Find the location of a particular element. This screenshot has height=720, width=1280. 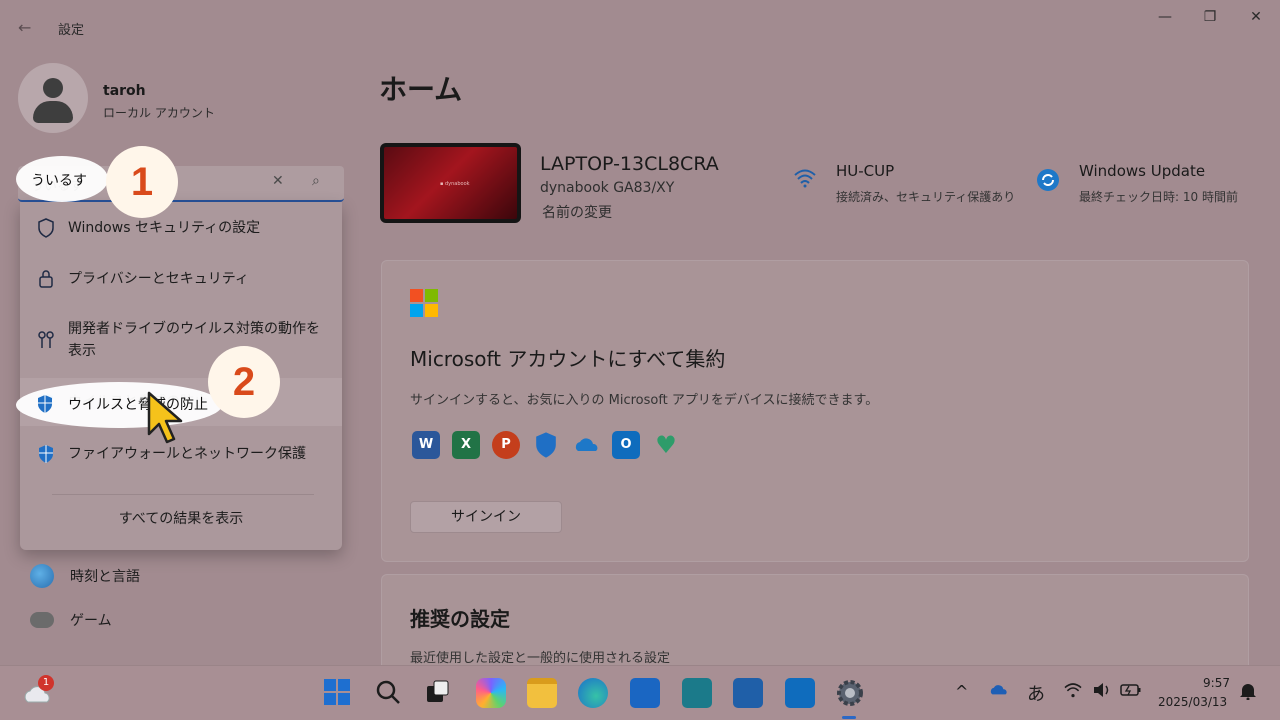

signin-button: サインイン is located at coordinates (486, 517).